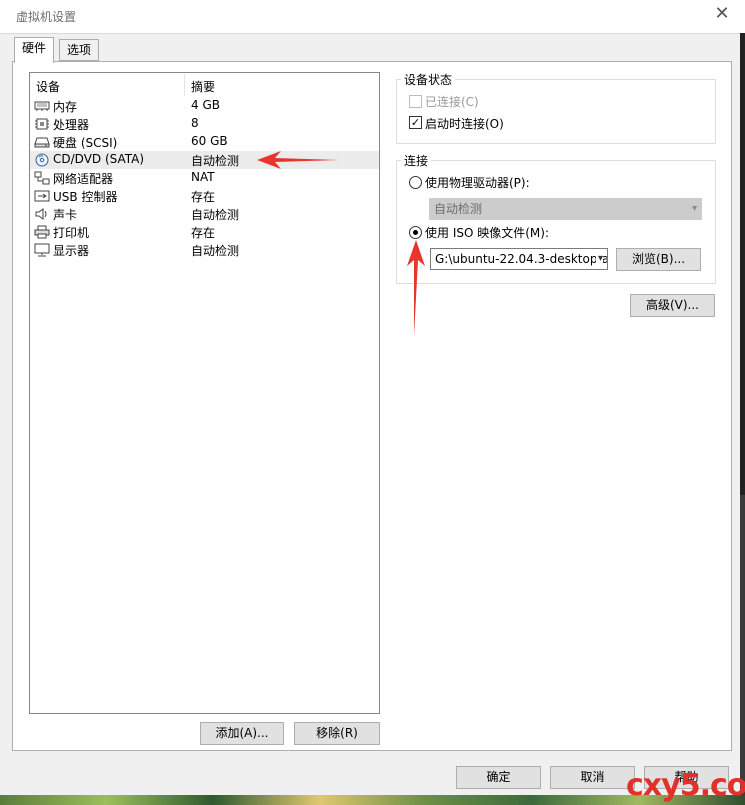 This screenshot has width=745, height=805. I want to click on list-item-usb-controller: USB 控制器 存在, so click(204, 196).